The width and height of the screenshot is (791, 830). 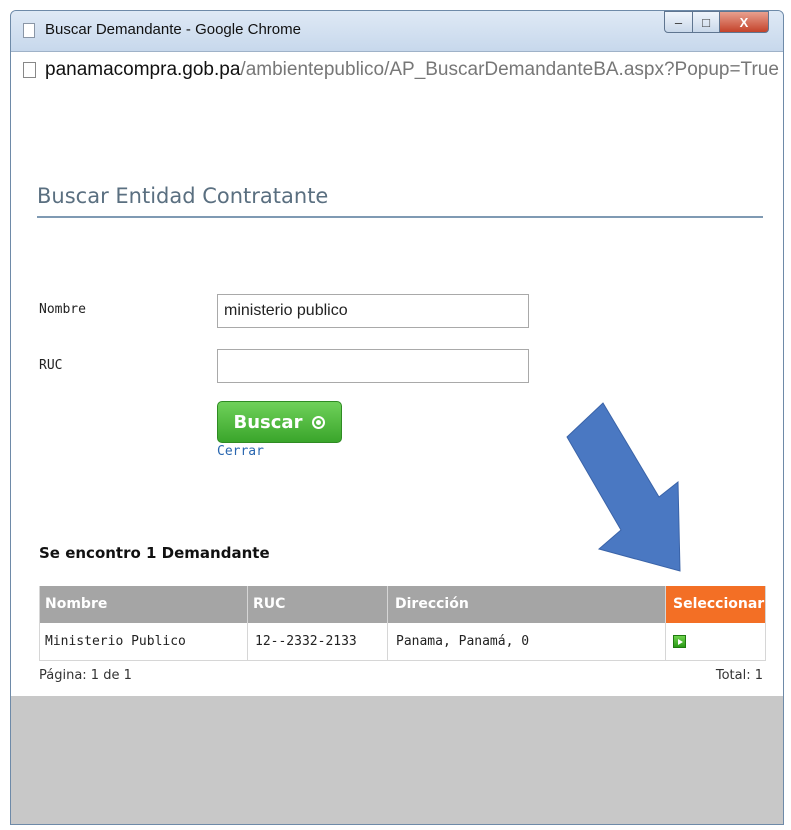 What do you see at coordinates (269, 604) in the screenshot?
I see `column-header-ruc: RUC` at bounding box center [269, 604].